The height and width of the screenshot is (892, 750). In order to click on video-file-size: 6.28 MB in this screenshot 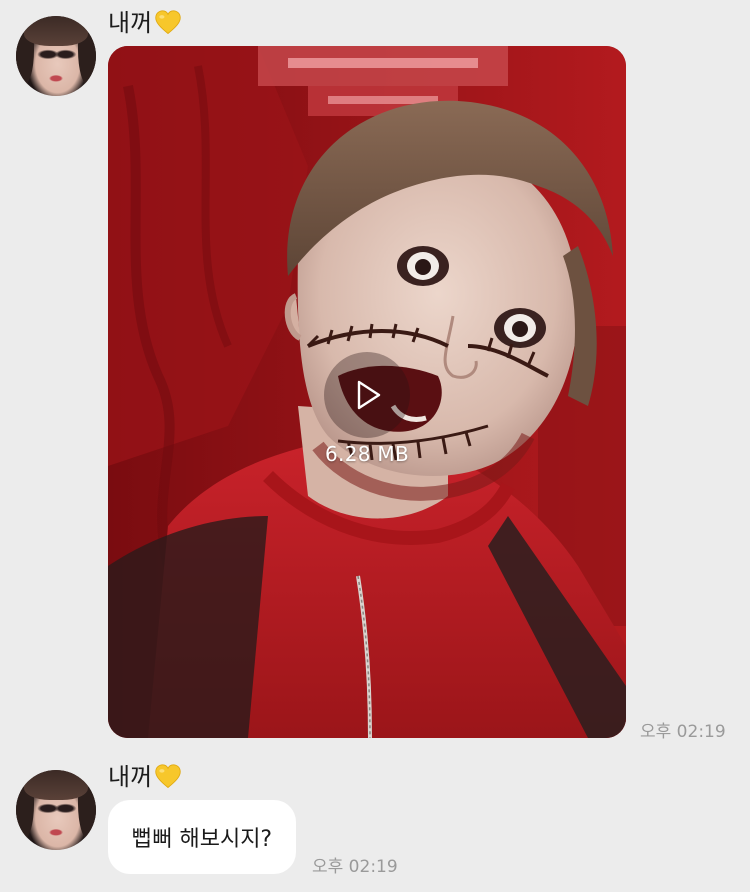, I will do `click(367, 454)`.